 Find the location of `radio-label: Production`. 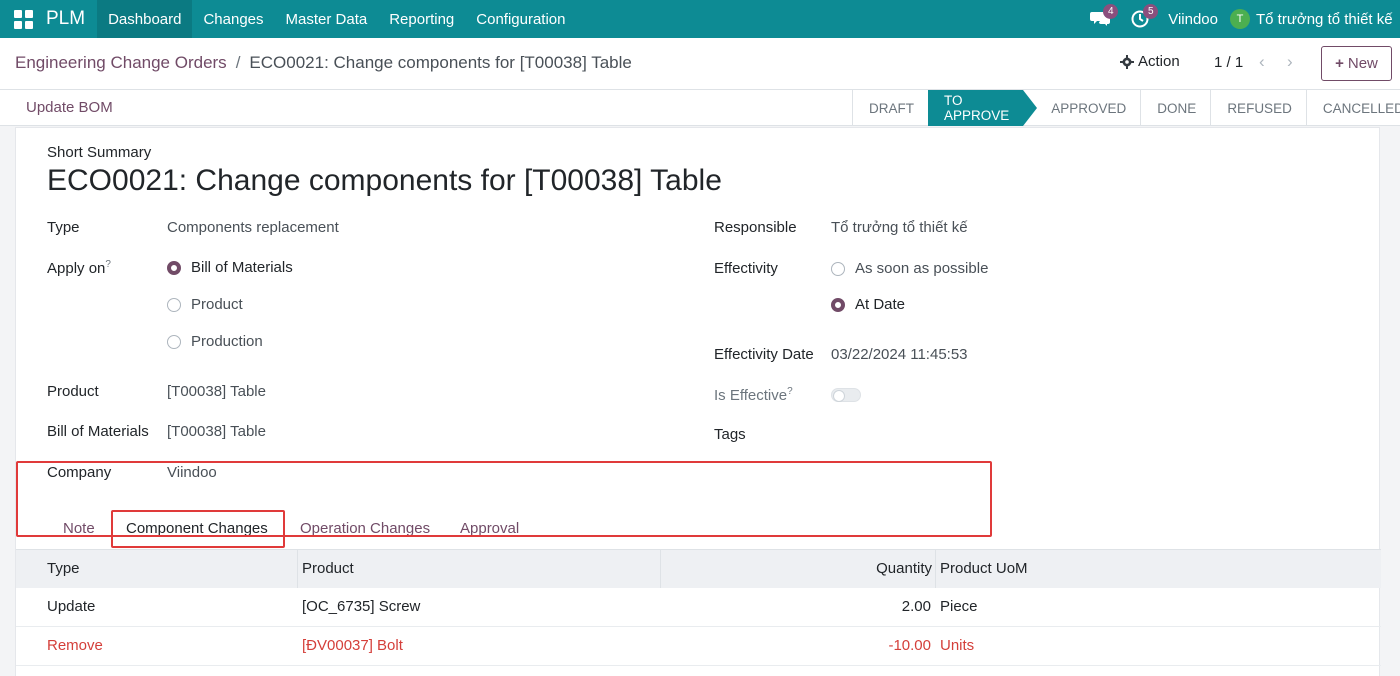

radio-label: Production is located at coordinates (227, 341).